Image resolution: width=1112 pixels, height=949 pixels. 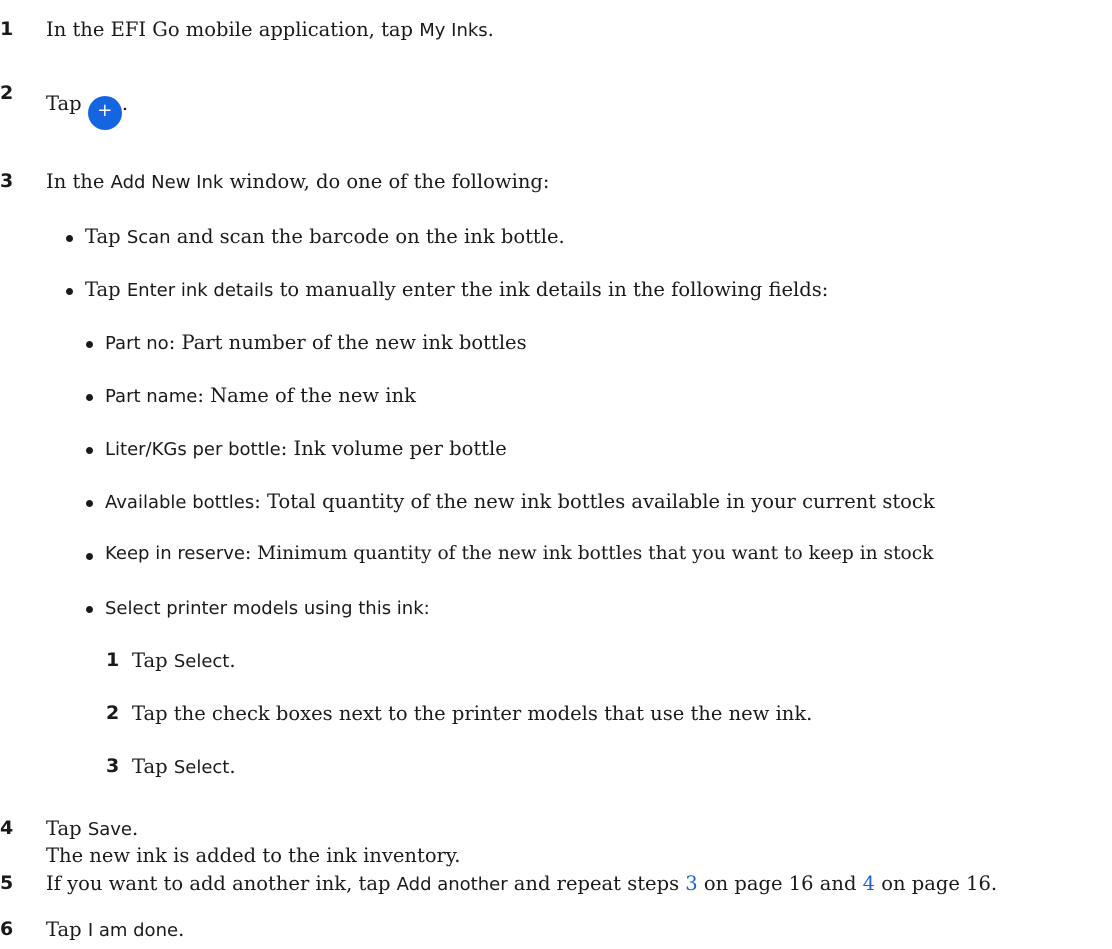 What do you see at coordinates (347, 342) in the screenshot?
I see `field-desc: : Part number of the new ink bottles` at bounding box center [347, 342].